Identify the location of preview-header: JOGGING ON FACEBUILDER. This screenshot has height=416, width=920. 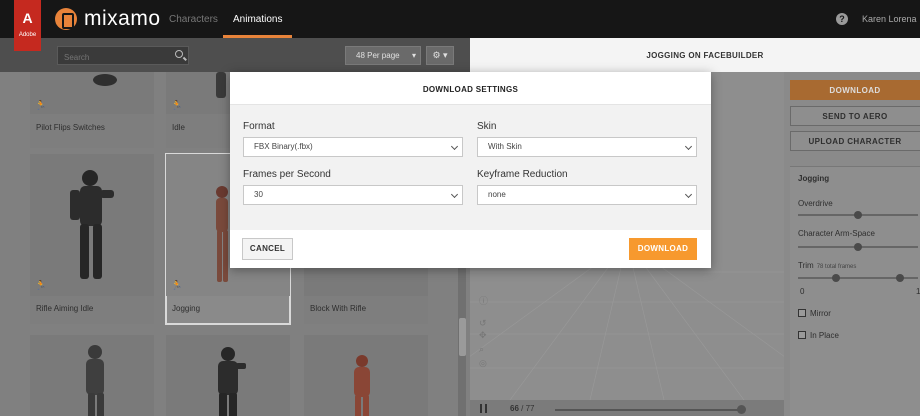
(695, 55).